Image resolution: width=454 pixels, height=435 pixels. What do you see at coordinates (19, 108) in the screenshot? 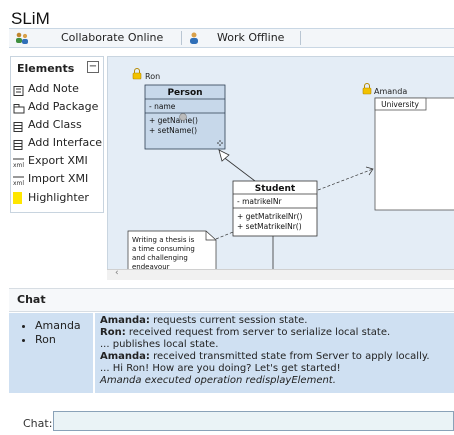
I see `package-icon` at bounding box center [19, 108].